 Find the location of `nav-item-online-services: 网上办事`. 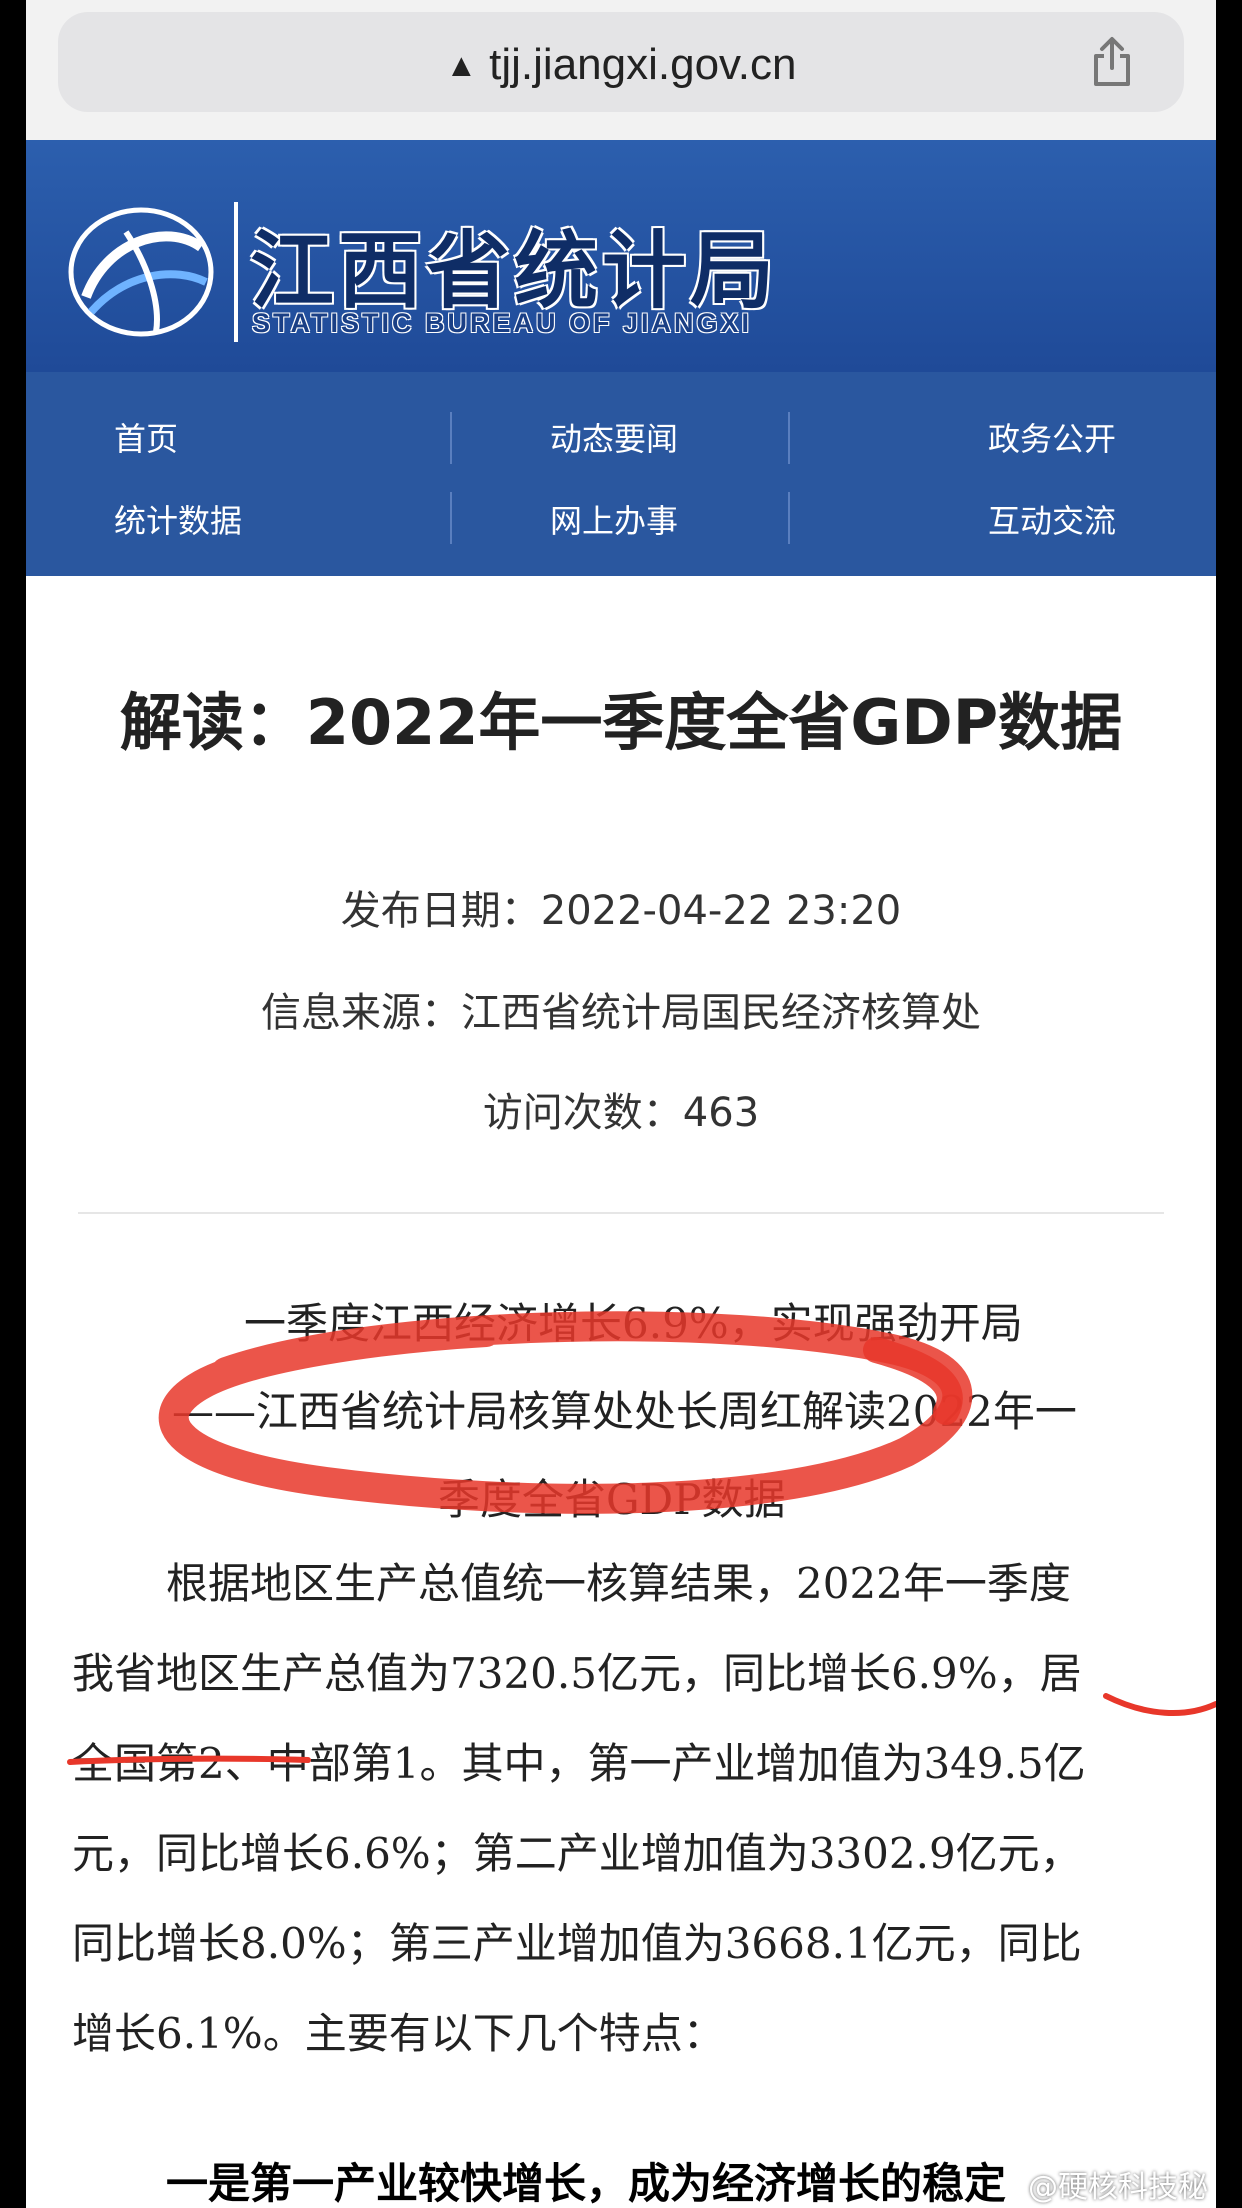

nav-item-online-services: 网上办事 is located at coordinates (614, 519).